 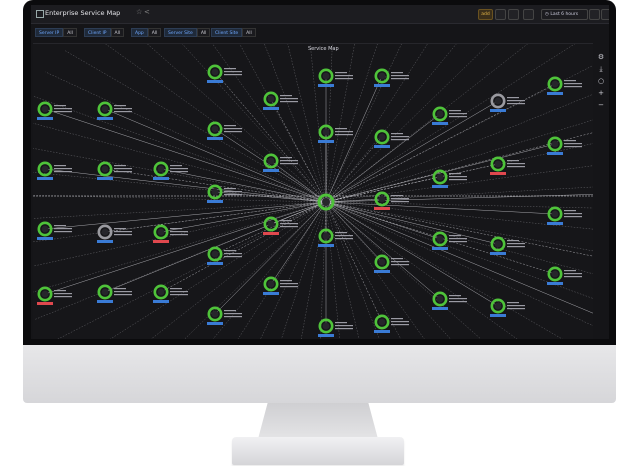 I want to click on share-icon: <, so click(x=147, y=12).